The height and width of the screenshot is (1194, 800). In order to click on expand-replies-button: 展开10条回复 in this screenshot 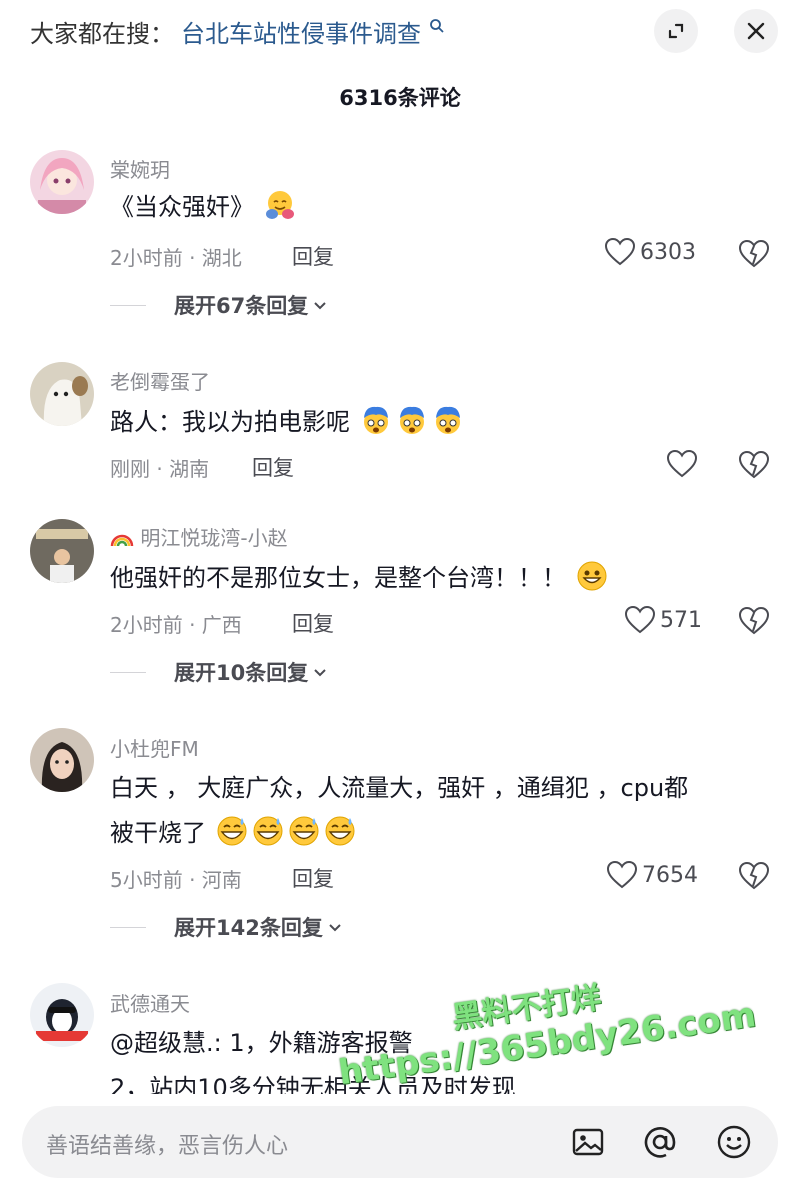, I will do `click(219, 672)`.